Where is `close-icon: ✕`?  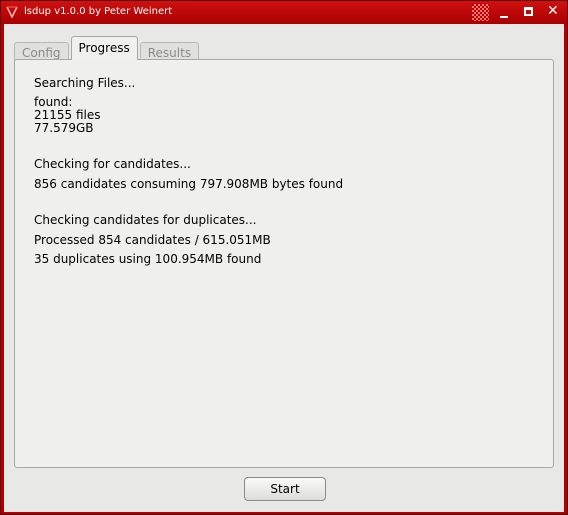
close-icon: ✕ is located at coordinates (554, 12).